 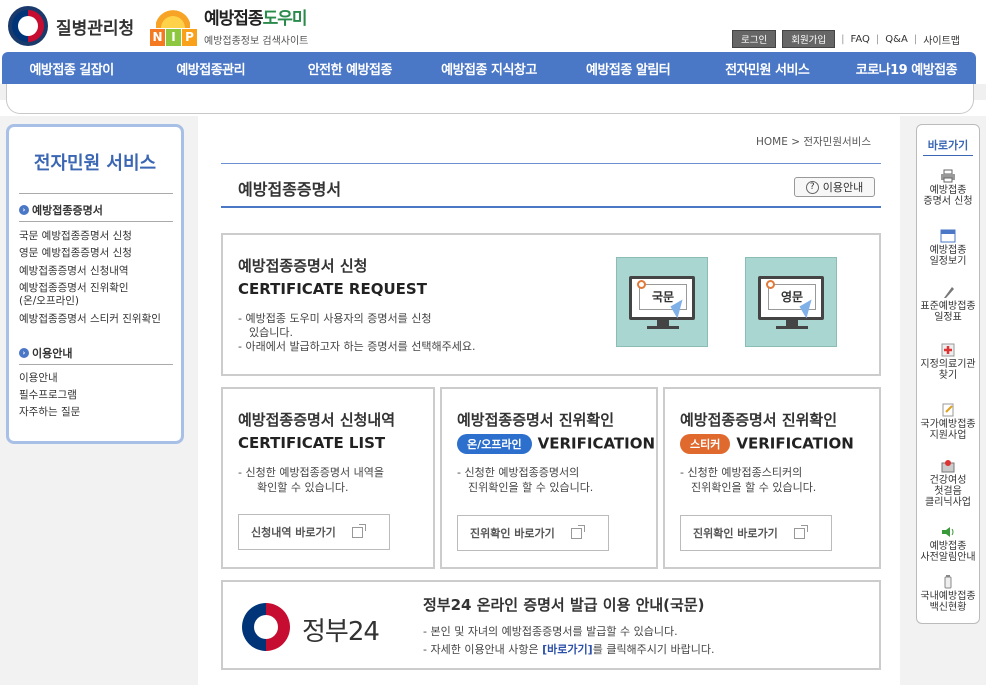 I want to click on side-link-faq: 자주하는 질문, so click(x=49, y=412).